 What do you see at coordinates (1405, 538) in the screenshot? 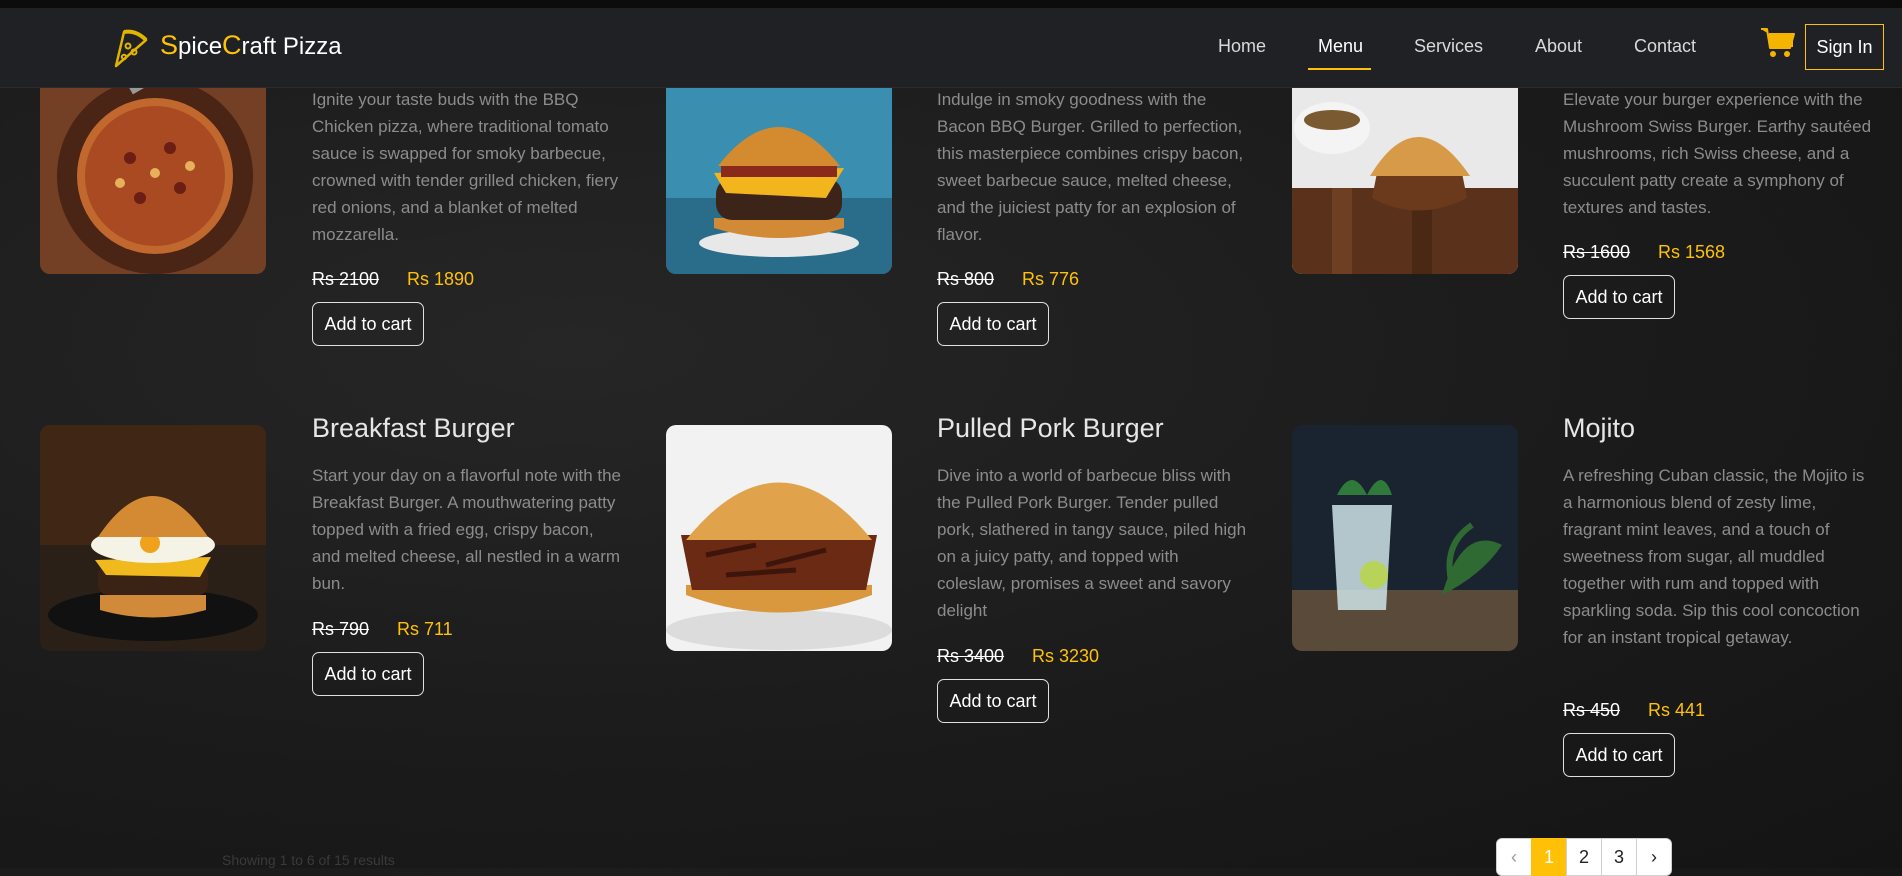
I see `item-image-mojito` at bounding box center [1405, 538].